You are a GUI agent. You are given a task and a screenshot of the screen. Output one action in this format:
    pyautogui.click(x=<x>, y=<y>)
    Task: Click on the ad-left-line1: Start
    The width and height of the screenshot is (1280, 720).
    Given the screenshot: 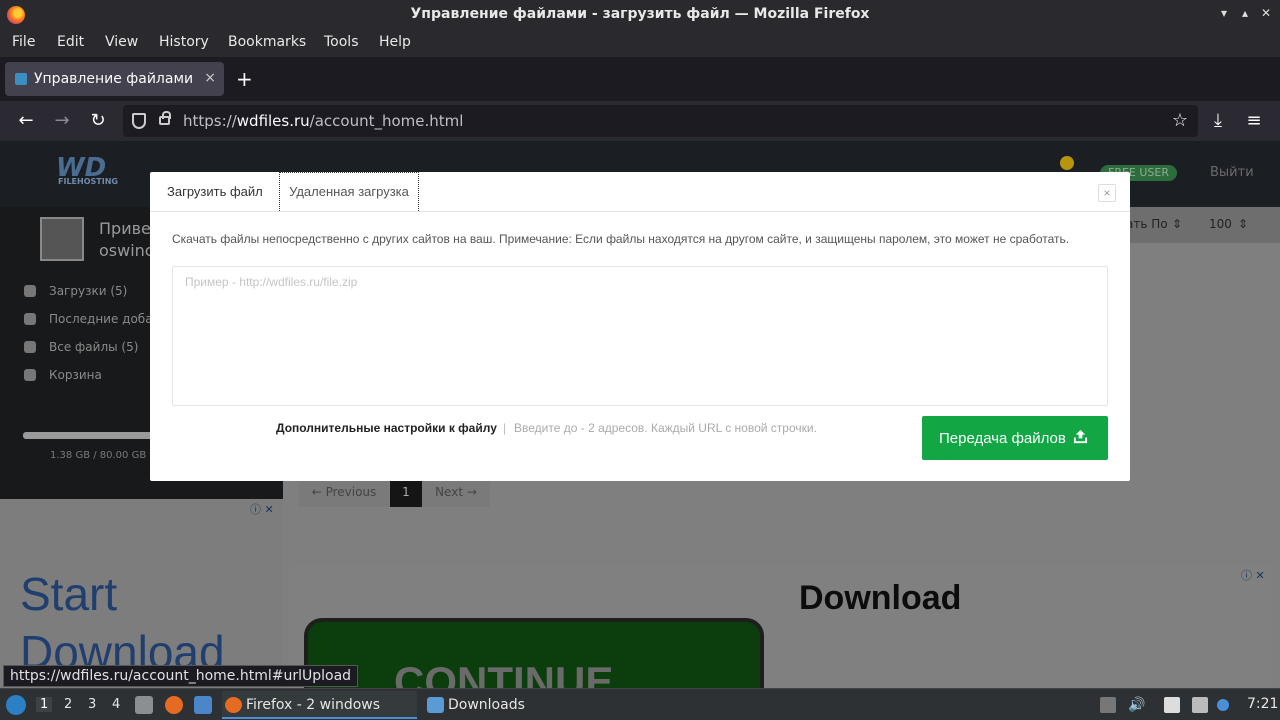 What is the action you would take?
    pyautogui.click(x=69, y=594)
    